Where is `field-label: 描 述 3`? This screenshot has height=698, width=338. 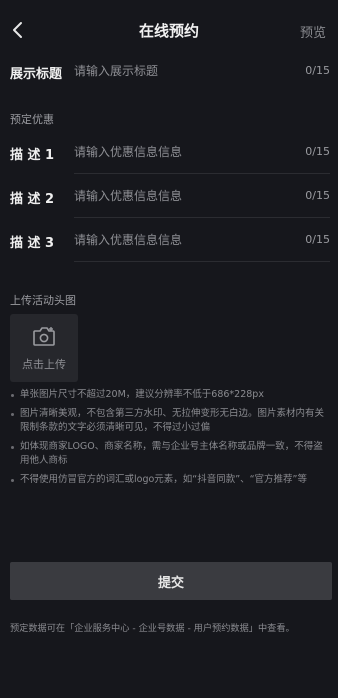
field-label: 描 述 3 is located at coordinates (32, 243).